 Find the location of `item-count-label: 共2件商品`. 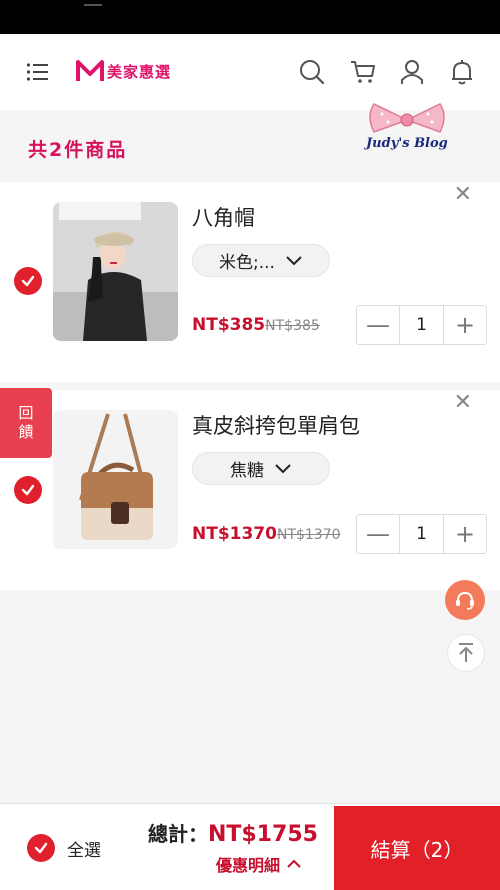

item-count-label: 共2件商品 is located at coordinates (78, 150).